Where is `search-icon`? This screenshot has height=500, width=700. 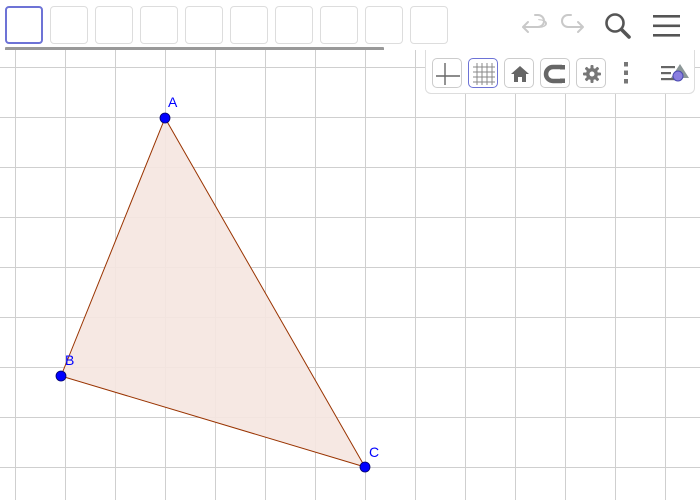 search-icon is located at coordinates (618, 26).